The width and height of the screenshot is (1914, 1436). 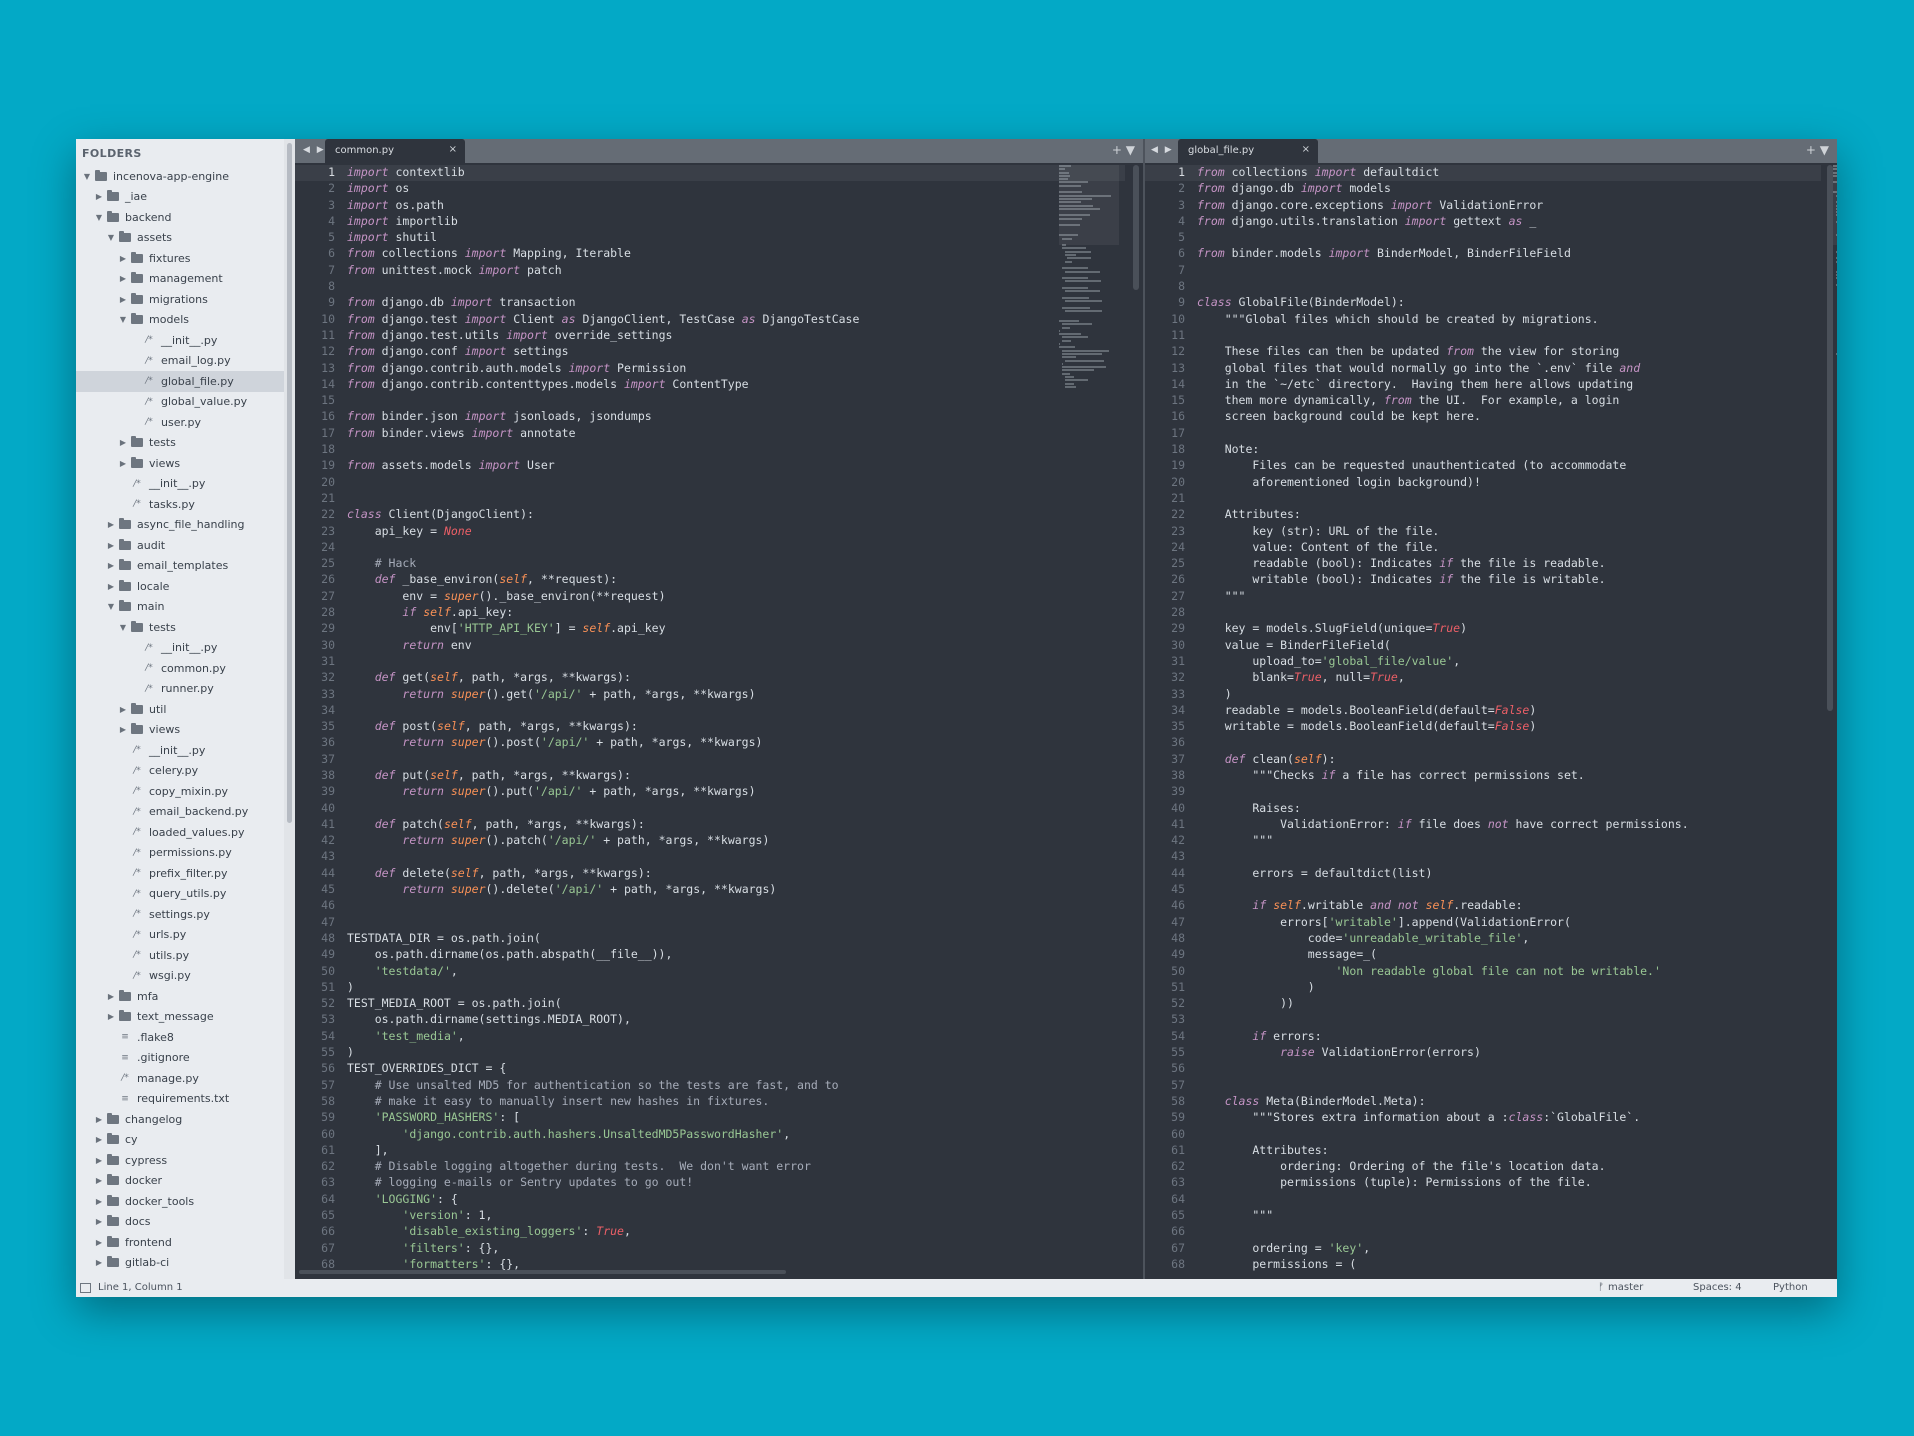 What do you see at coordinates (577, 1118) in the screenshot?
I see `code-line: 59 'PASSWORD_HASHERS': [` at bounding box center [577, 1118].